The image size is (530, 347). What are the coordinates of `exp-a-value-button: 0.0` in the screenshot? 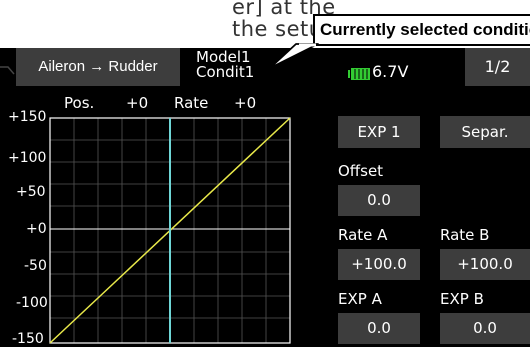 It's located at (379, 328).